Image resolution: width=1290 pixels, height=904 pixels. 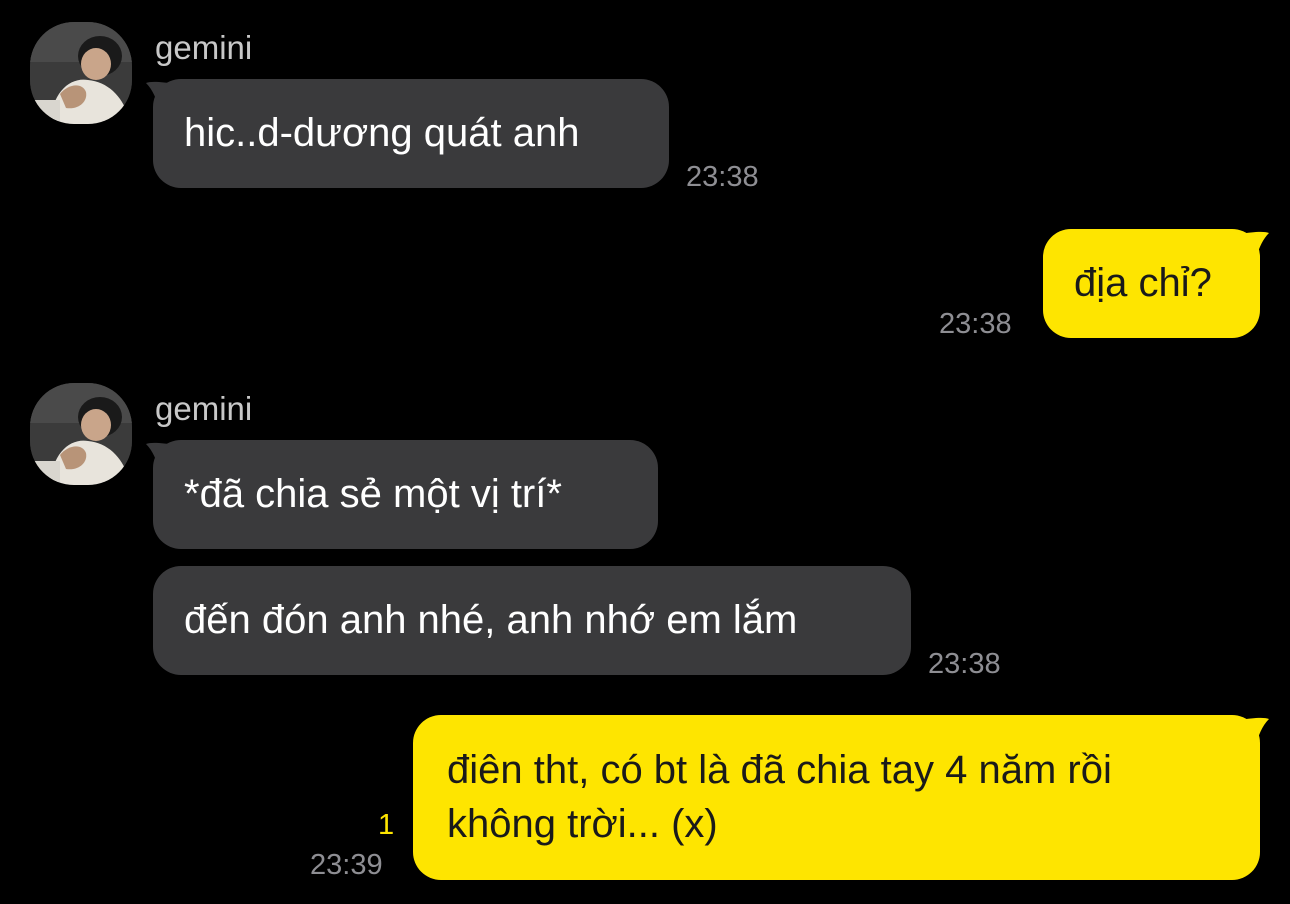 I want to click on unread-count: 1, so click(x=386, y=825).